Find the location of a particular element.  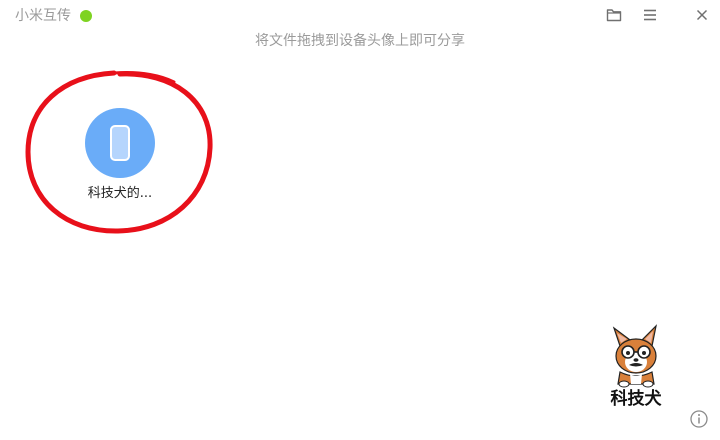

close-button is located at coordinates (702, 15).